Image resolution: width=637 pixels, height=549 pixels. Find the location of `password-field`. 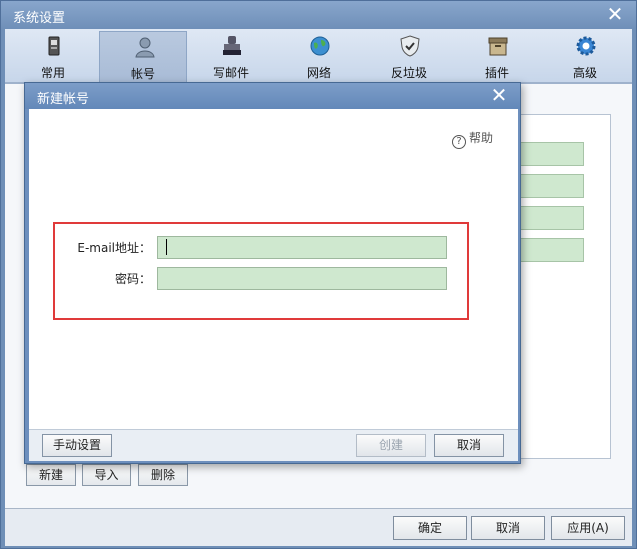

password-field is located at coordinates (302, 278).